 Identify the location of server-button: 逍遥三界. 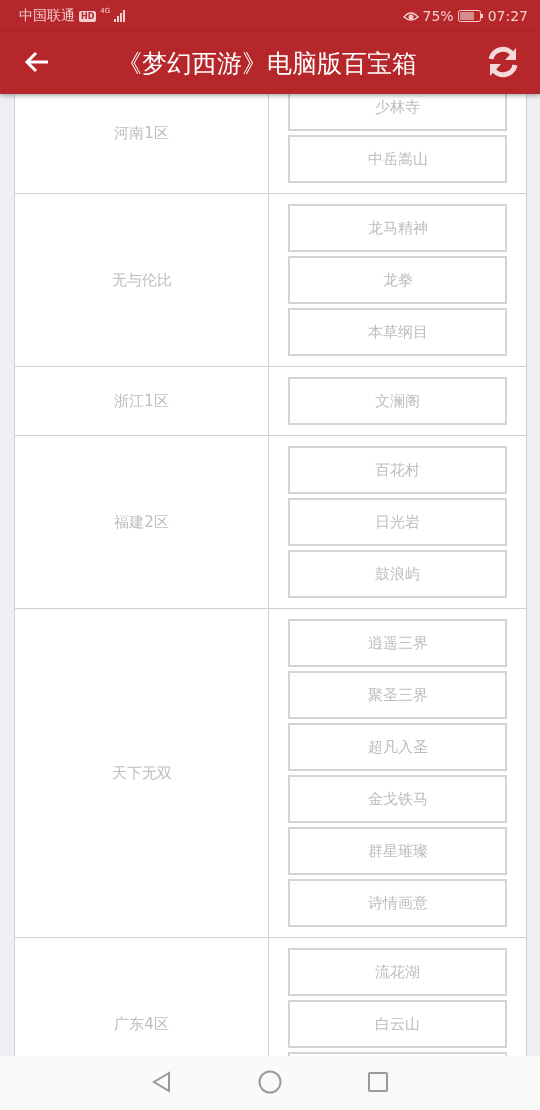
(397, 643).